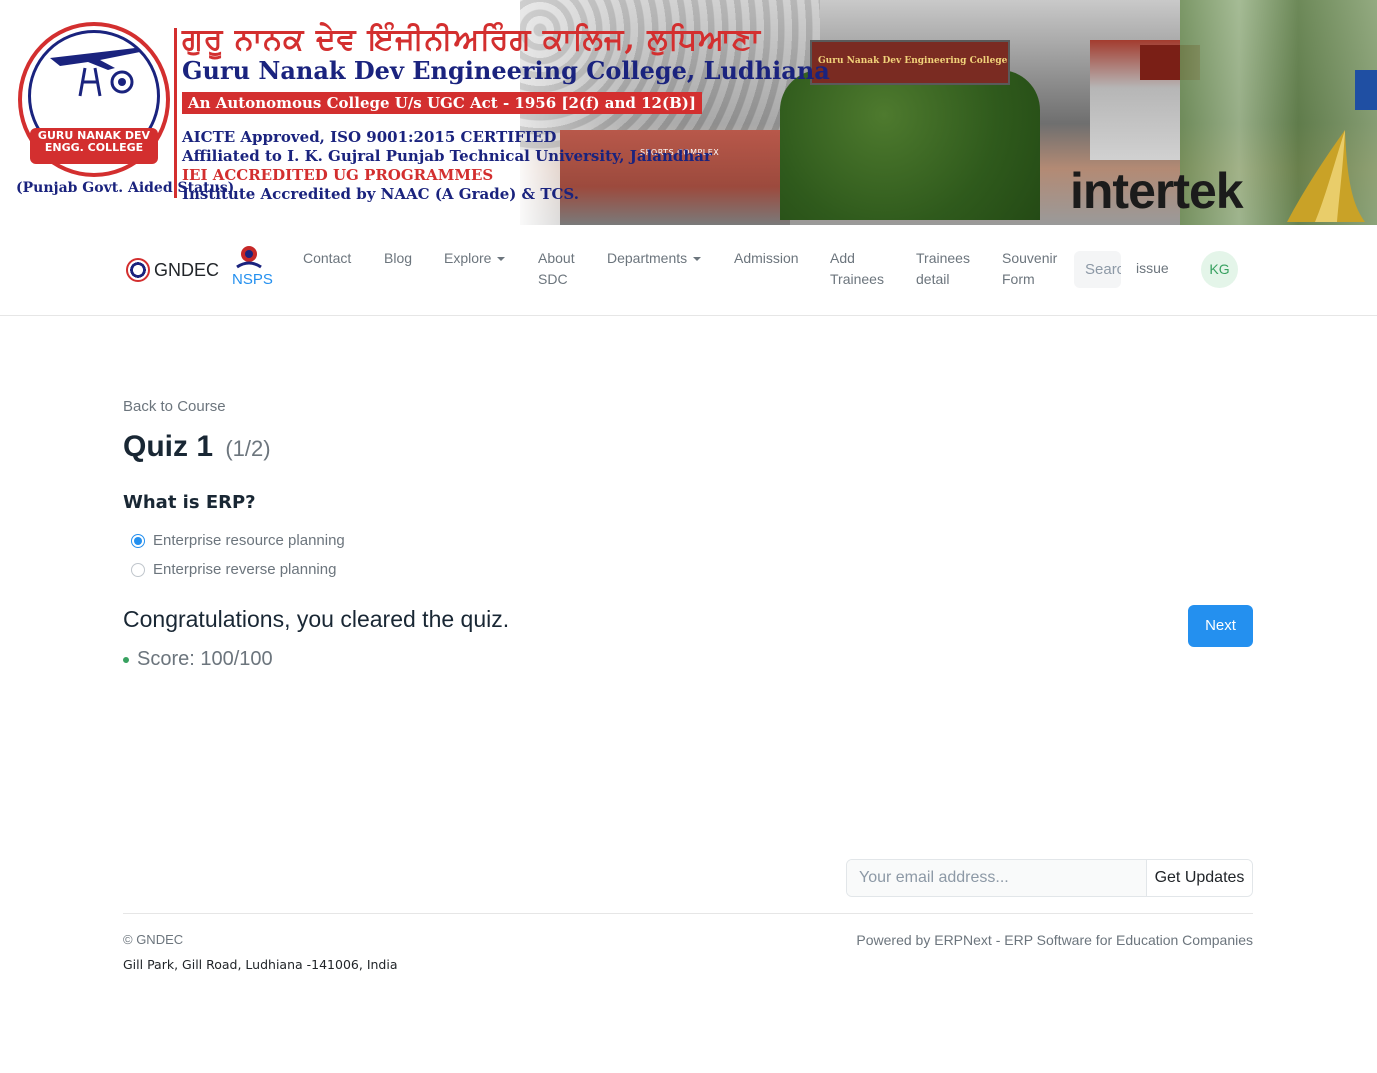 The width and height of the screenshot is (1377, 1073). Describe the element at coordinates (997, 878) in the screenshot. I see `email-field` at that location.